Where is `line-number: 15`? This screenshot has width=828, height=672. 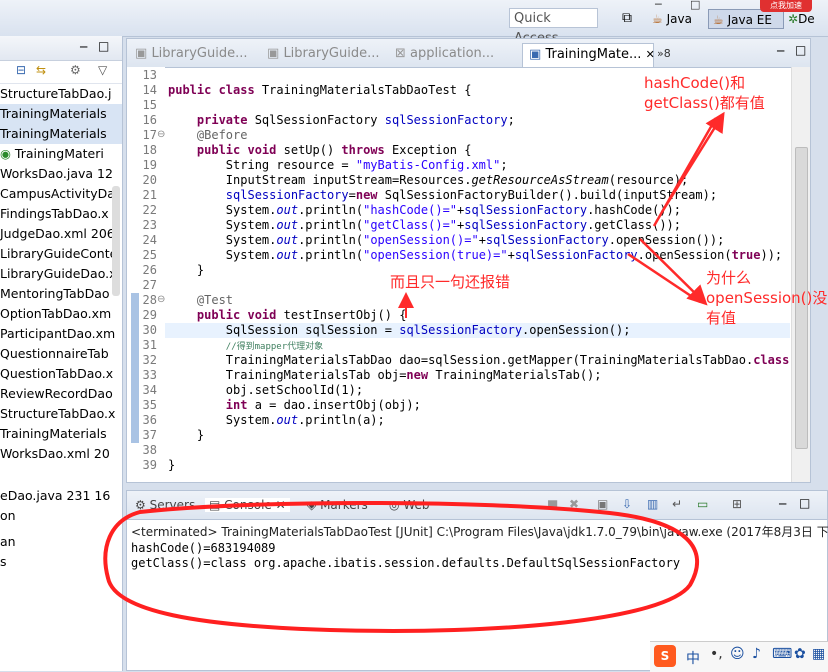
line-number: 15 is located at coordinates (149, 105).